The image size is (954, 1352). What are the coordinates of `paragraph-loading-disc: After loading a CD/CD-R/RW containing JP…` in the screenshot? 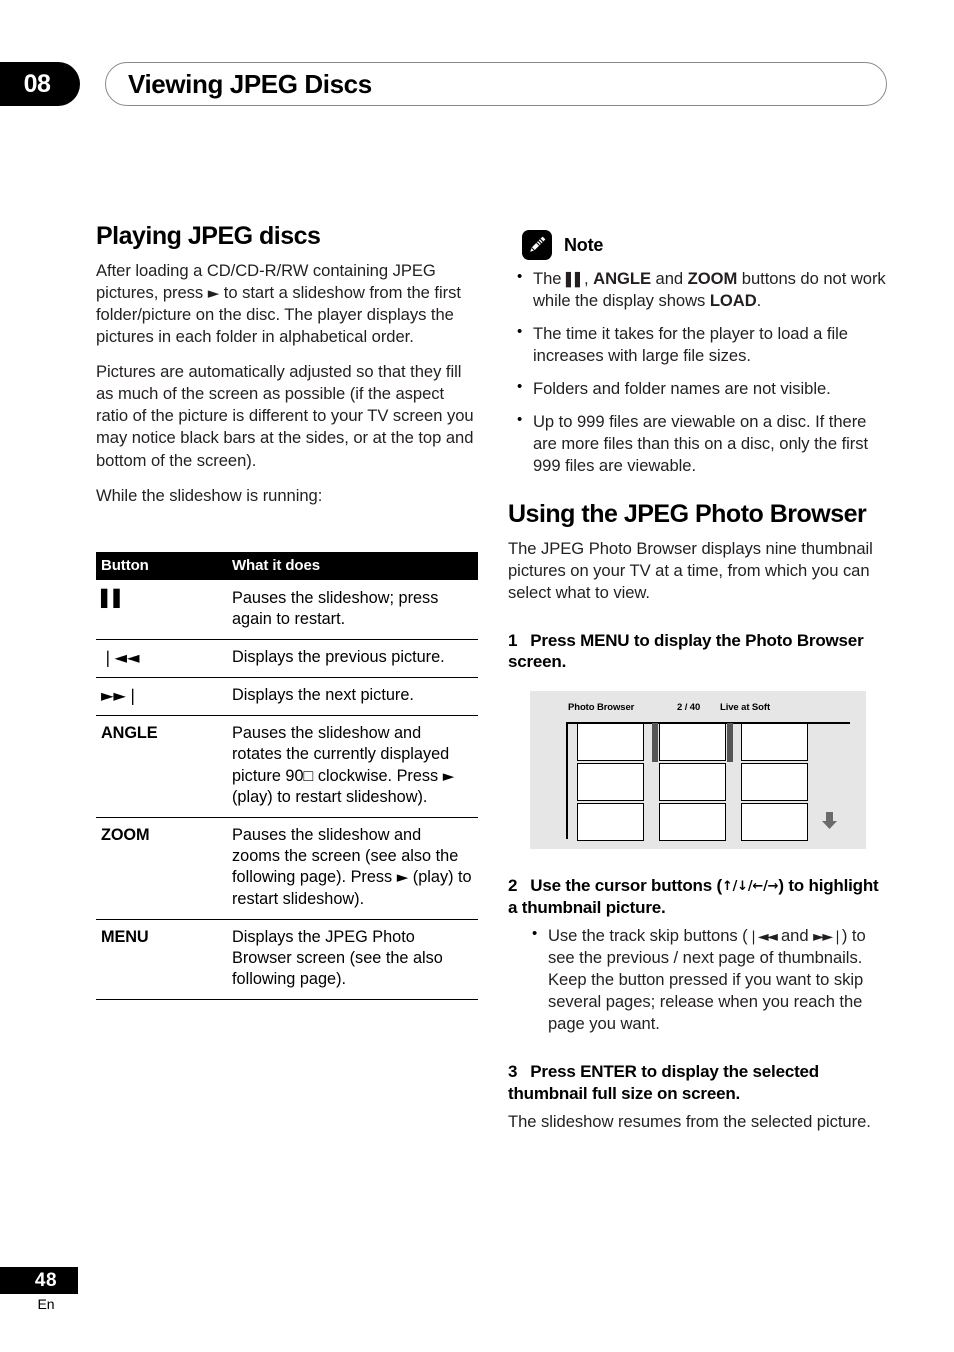 It's located at (287, 304).